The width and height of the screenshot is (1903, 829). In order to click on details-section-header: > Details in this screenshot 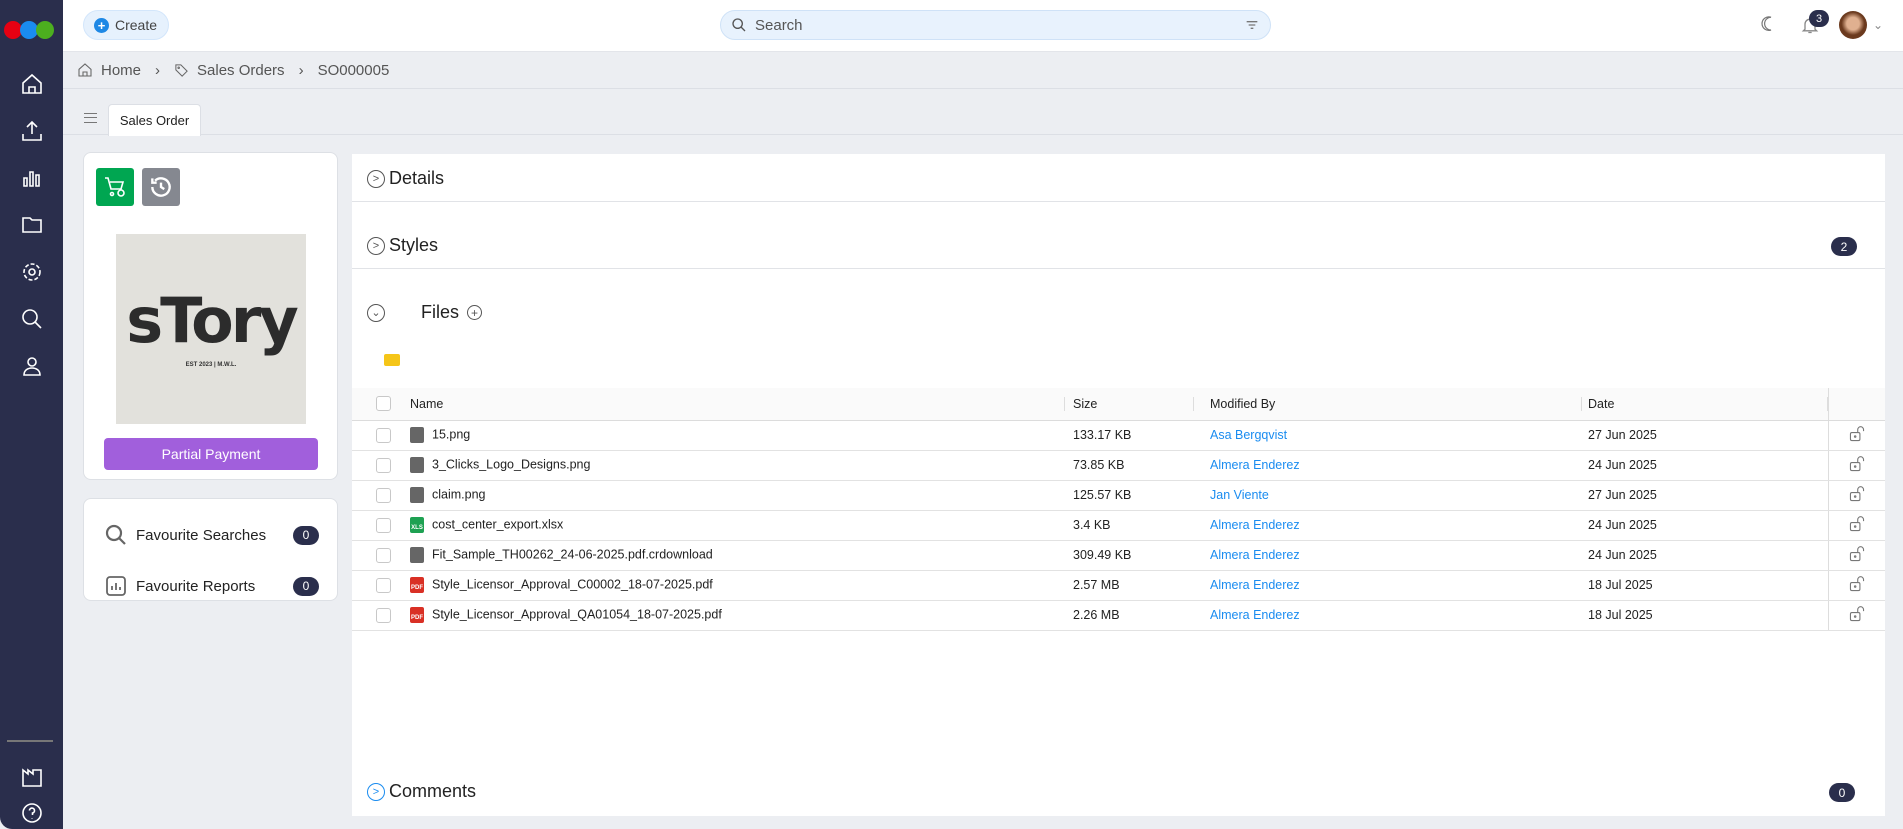, I will do `click(405, 178)`.